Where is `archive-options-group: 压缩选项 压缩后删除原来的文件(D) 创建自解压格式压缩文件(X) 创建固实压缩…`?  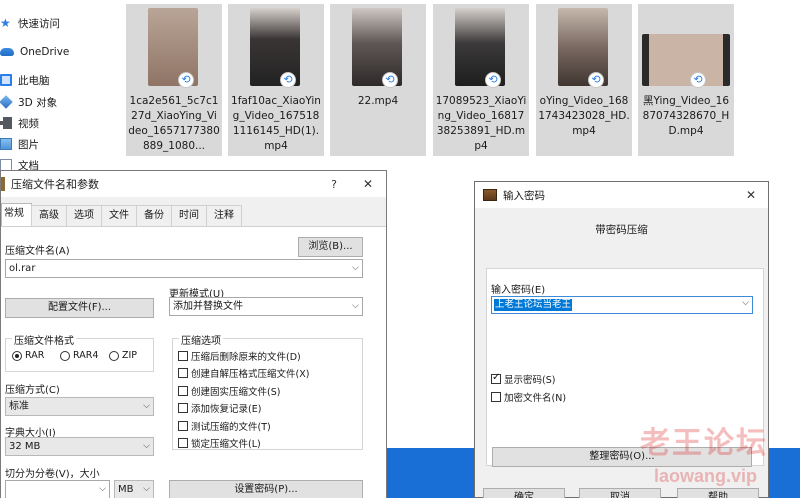
archive-options-group: 压缩选项 压缩后删除原来的文件(D) 创建自解压格式压缩文件(X) 创建固实压缩… is located at coordinates (267, 391).